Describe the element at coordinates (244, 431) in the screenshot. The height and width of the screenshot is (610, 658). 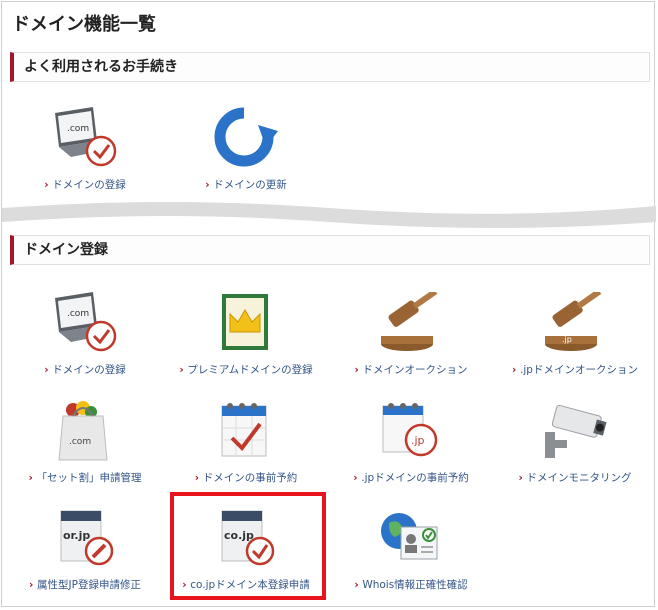
I see `calendar-check-icon` at that location.